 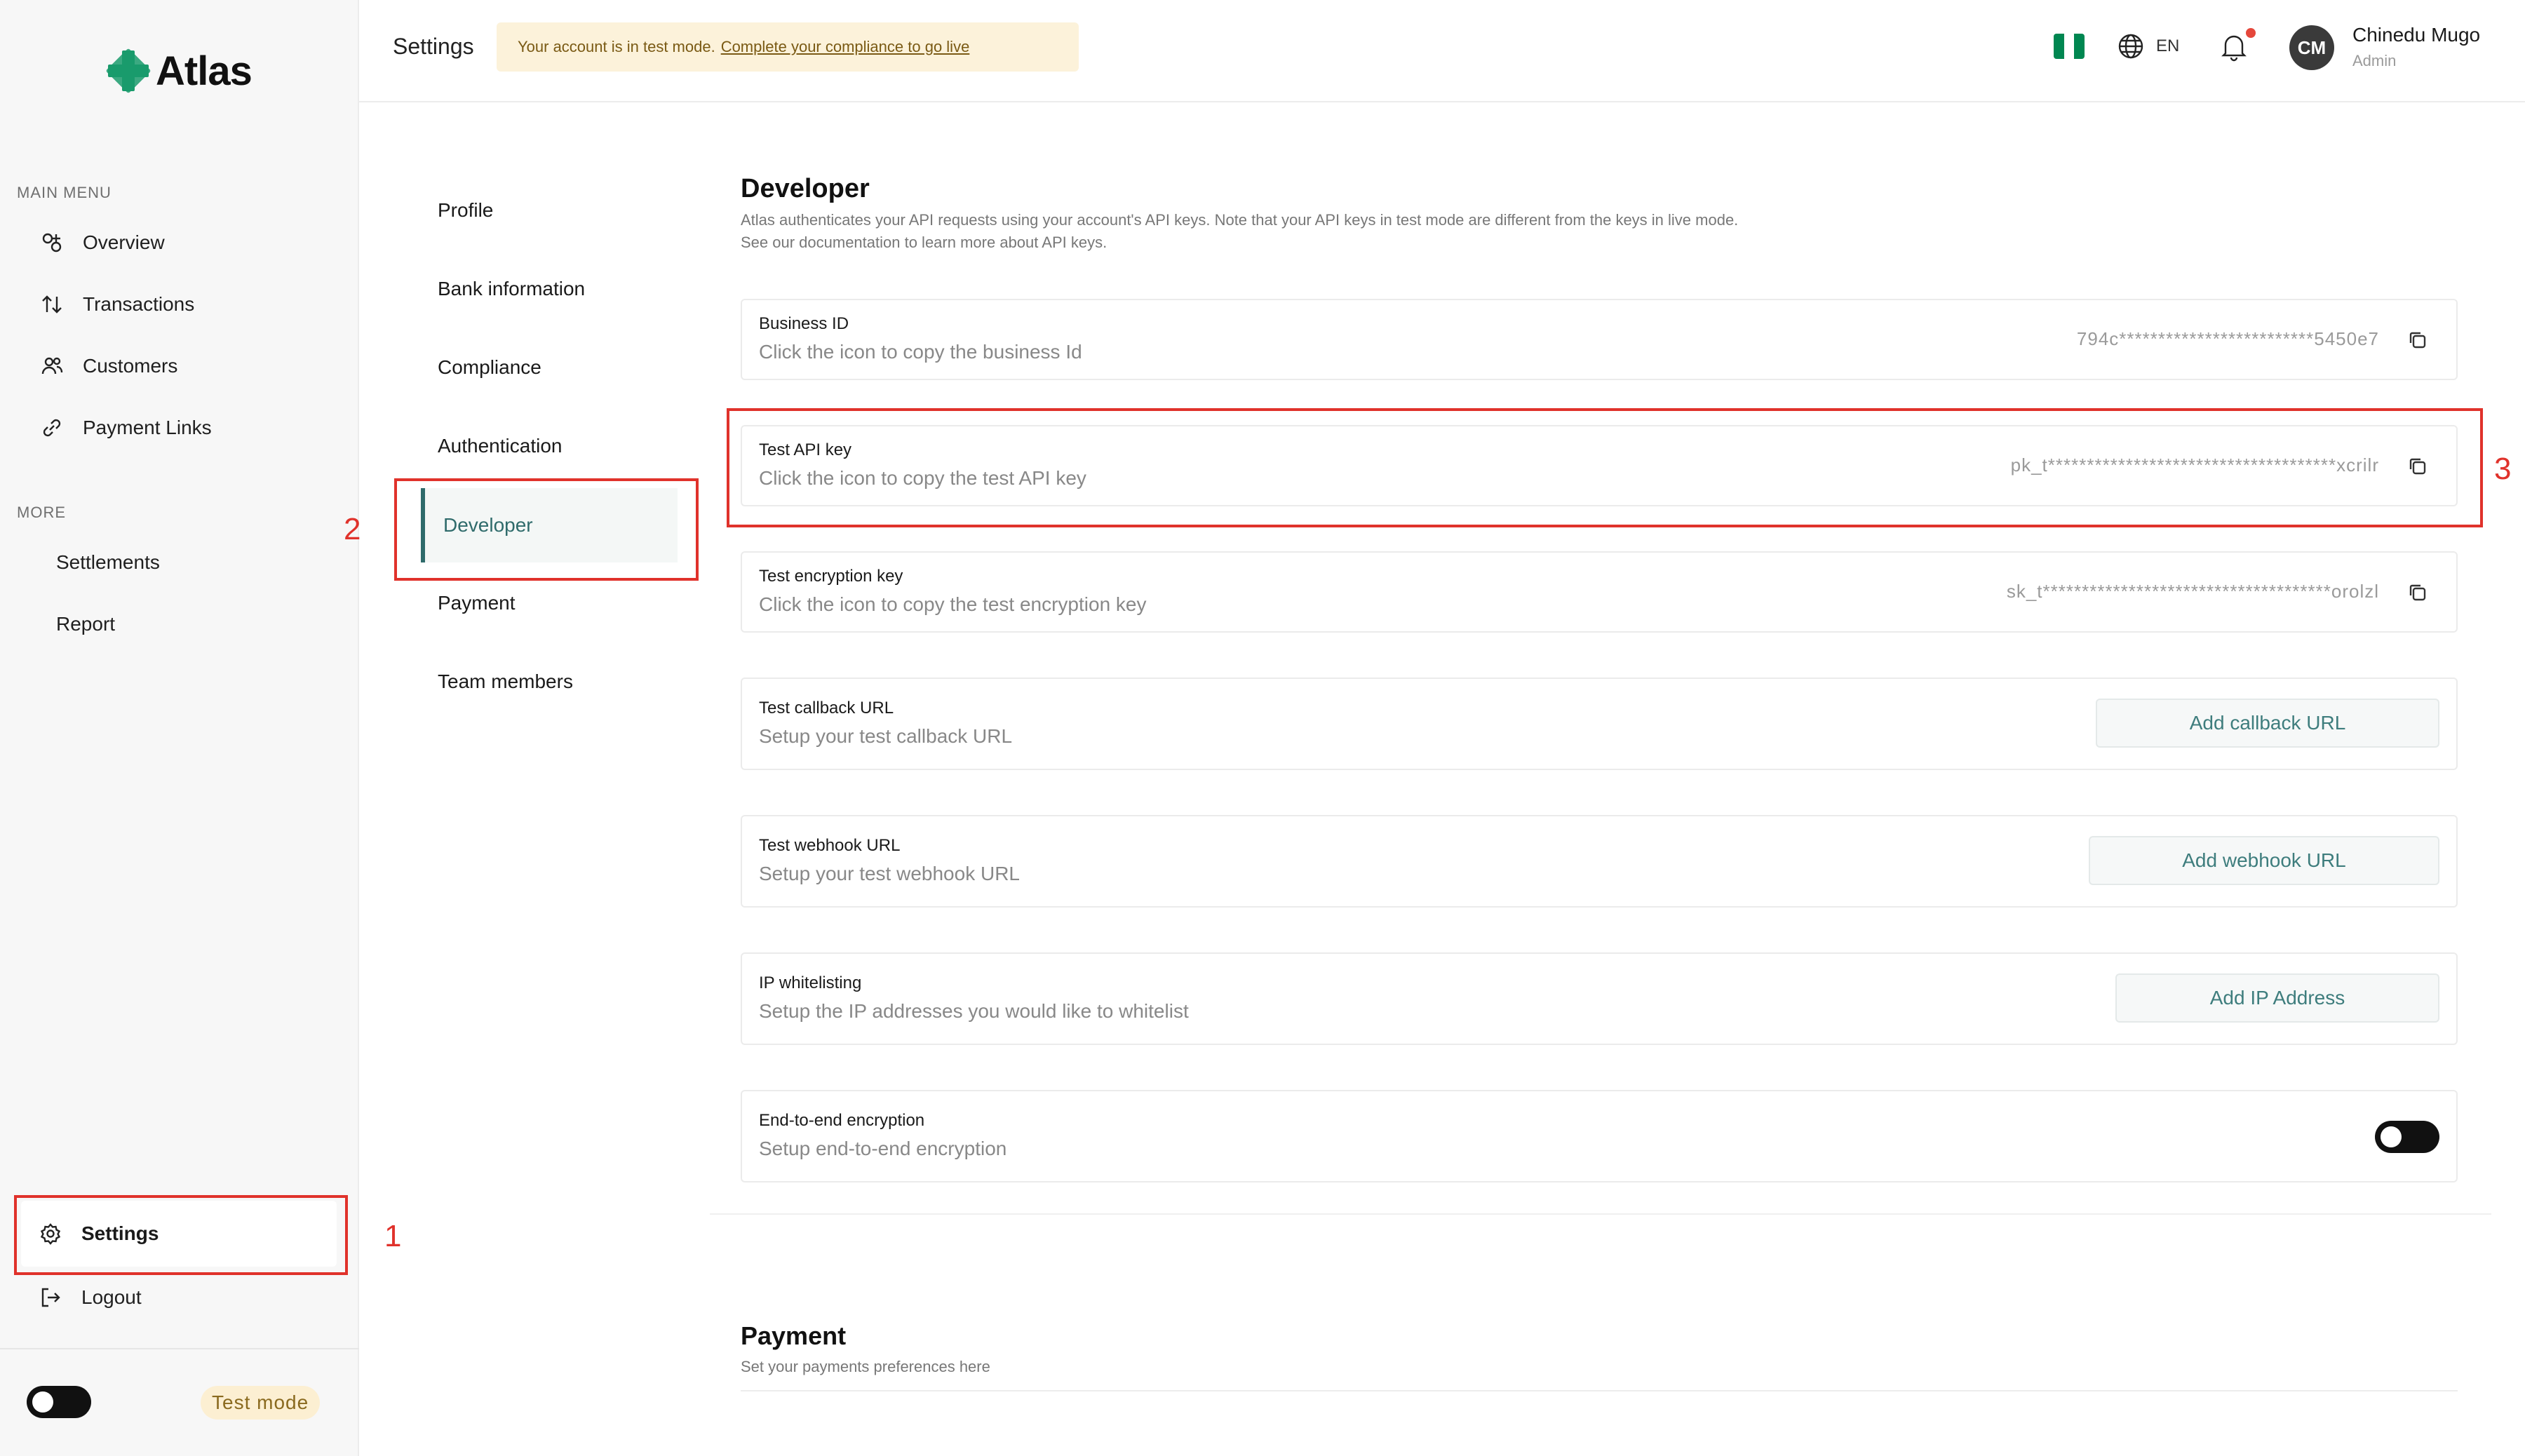 I want to click on language-selector: EN, so click(x=2148, y=46).